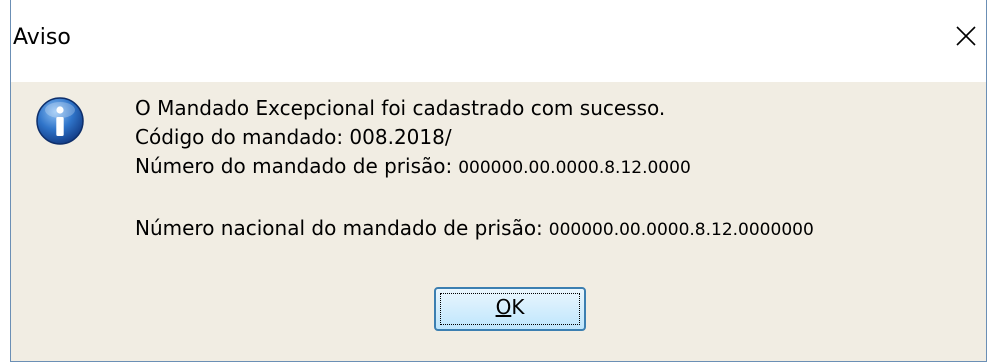 Image resolution: width=989 pixels, height=364 pixels. What do you see at coordinates (681, 230) in the screenshot?
I see `national-warrant-number-value: 000000.00.0000.8.12.0000000` at bounding box center [681, 230].